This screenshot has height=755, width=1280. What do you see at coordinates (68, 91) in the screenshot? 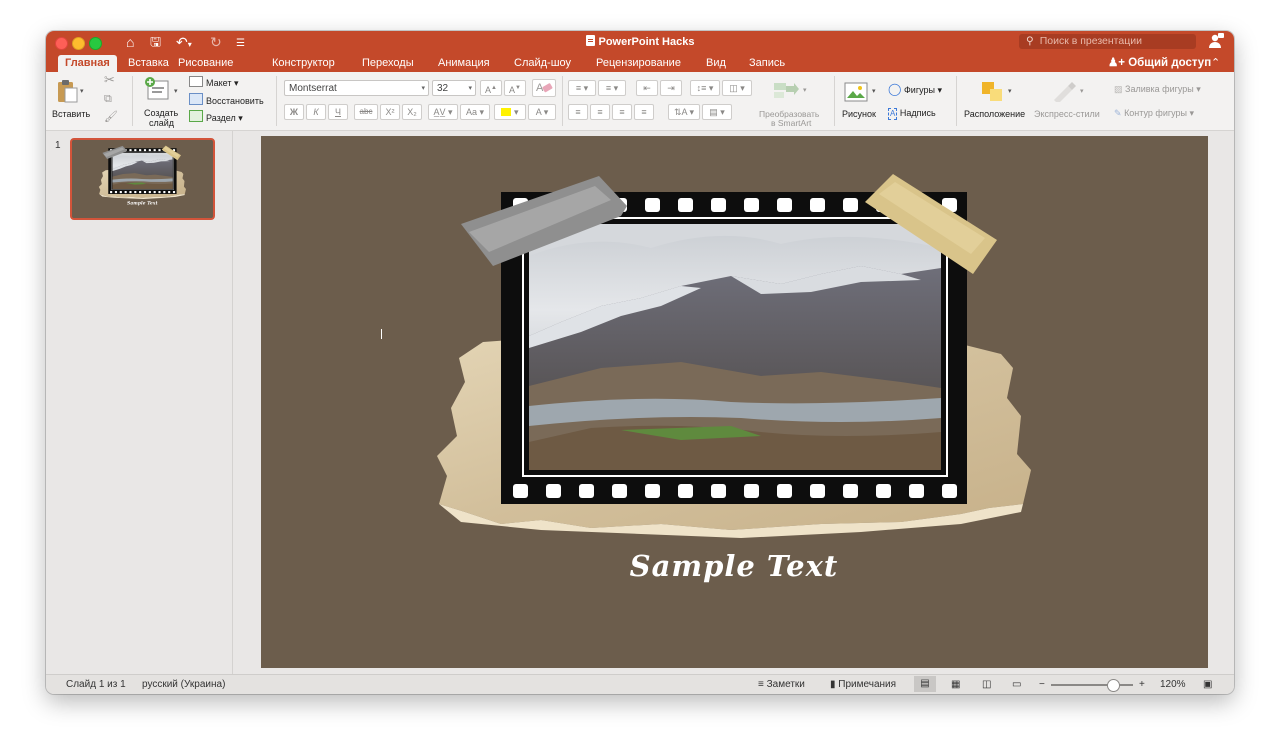
I see `paste-icon` at bounding box center [68, 91].